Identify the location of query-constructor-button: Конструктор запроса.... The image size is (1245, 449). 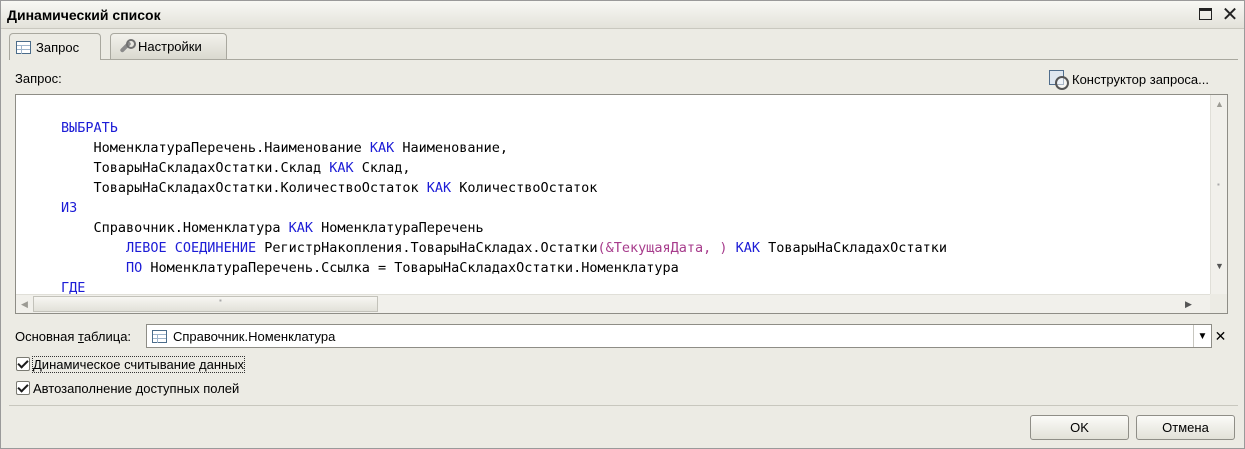
(1129, 79).